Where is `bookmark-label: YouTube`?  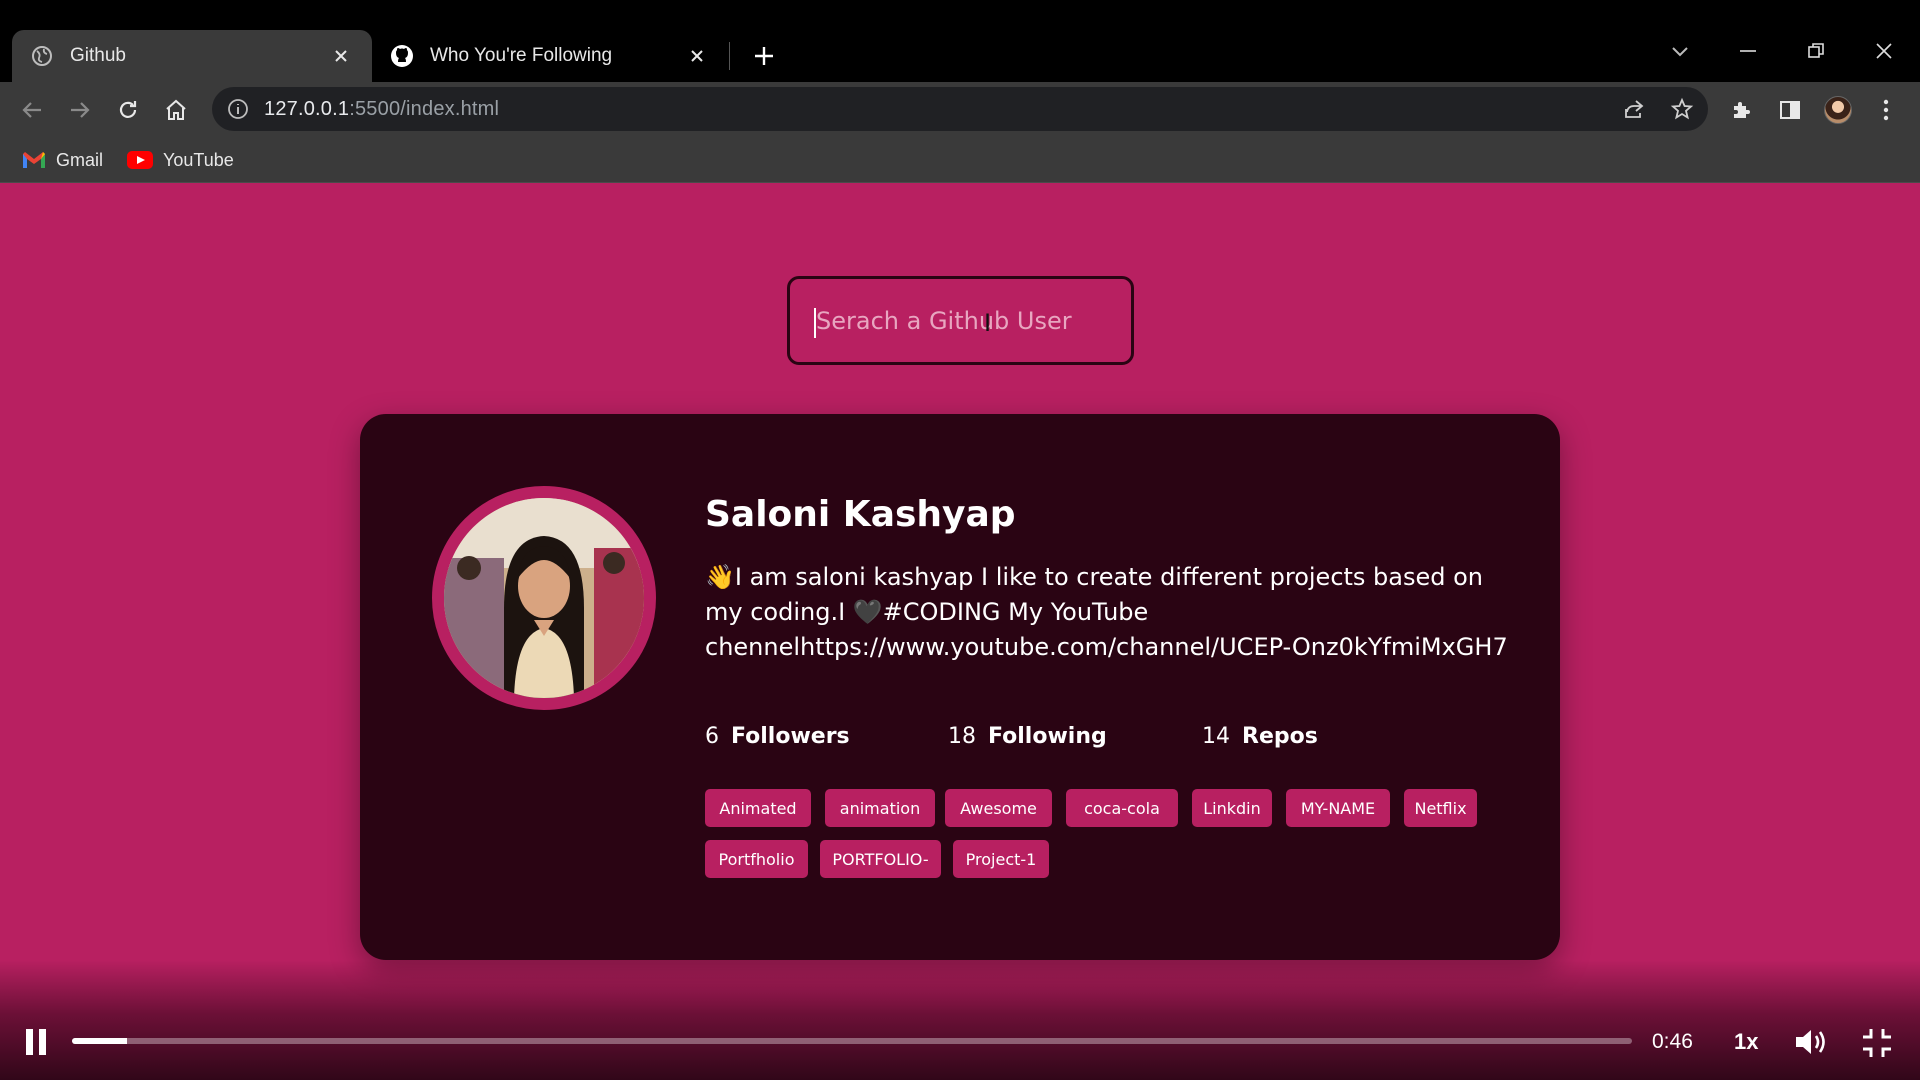 bookmark-label: YouTube is located at coordinates (198, 159).